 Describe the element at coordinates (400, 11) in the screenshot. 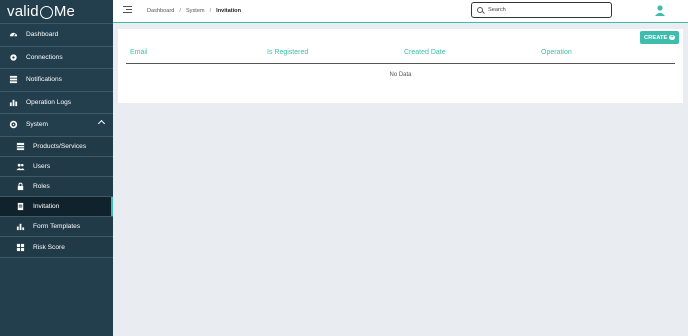

I see `top-bar: Dashboard / System / Invitation` at that location.